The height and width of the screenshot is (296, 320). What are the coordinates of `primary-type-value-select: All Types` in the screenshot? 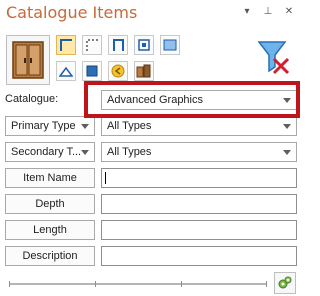 It's located at (199, 126).